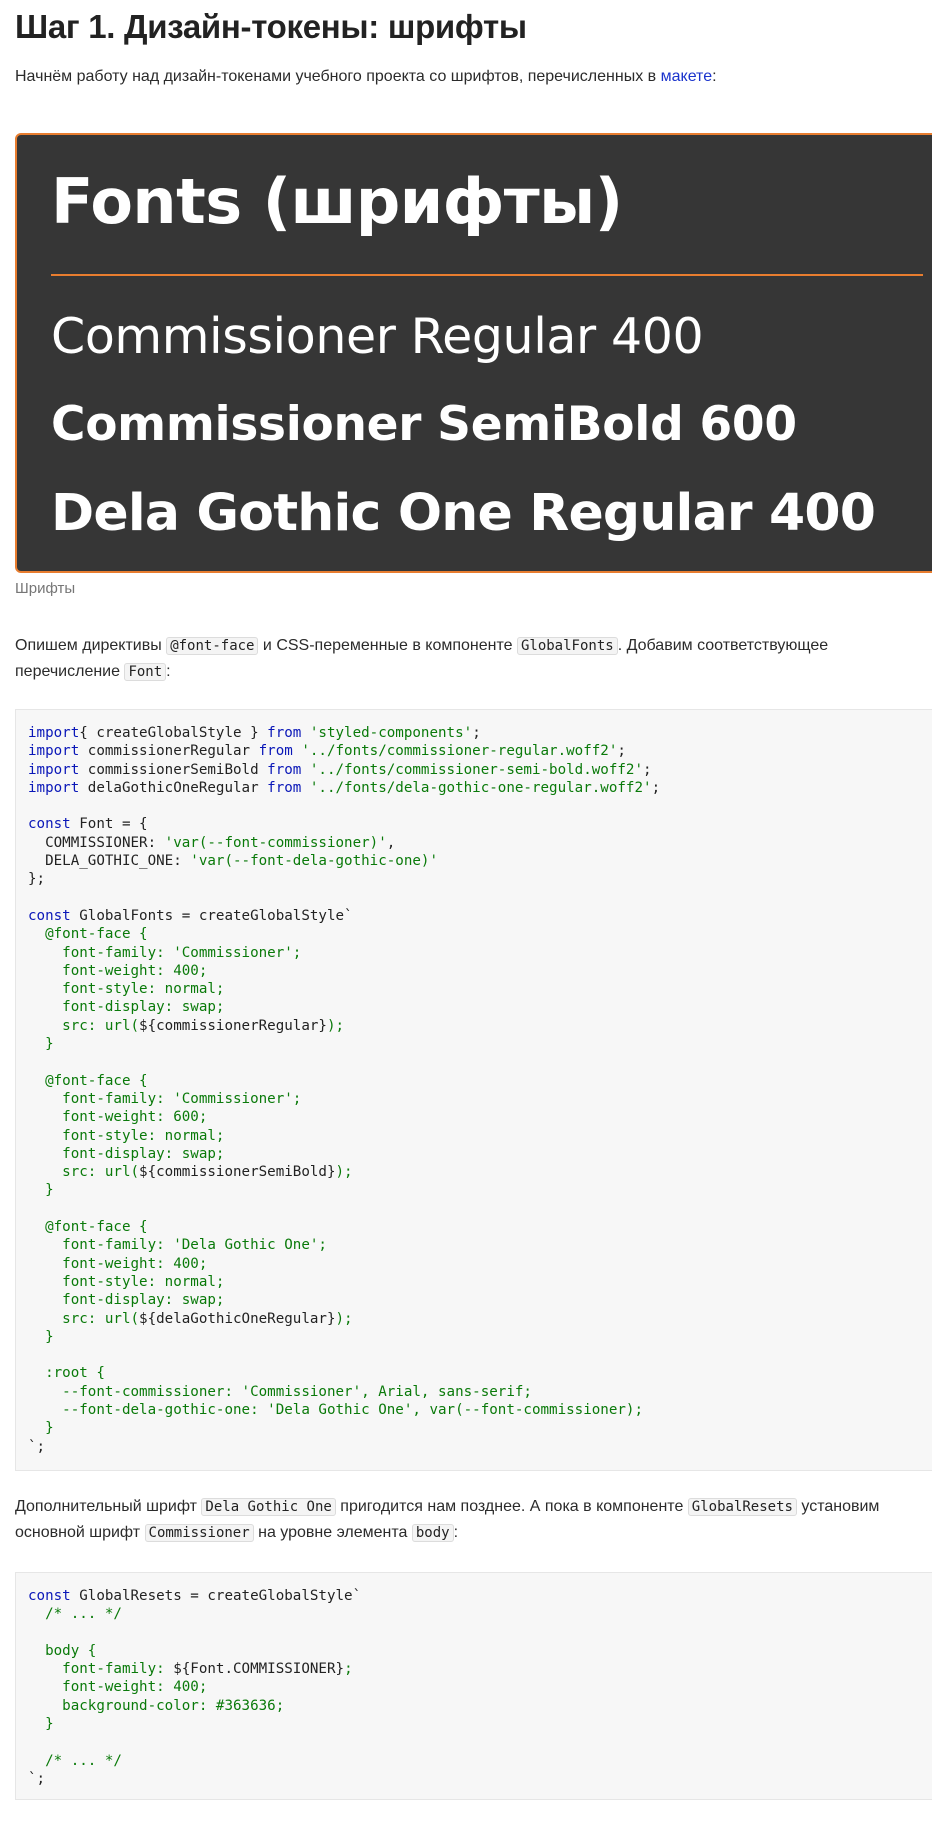  What do you see at coordinates (477, 879) in the screenshot?
I see `code-line: };` at bounding box center [477, 879].